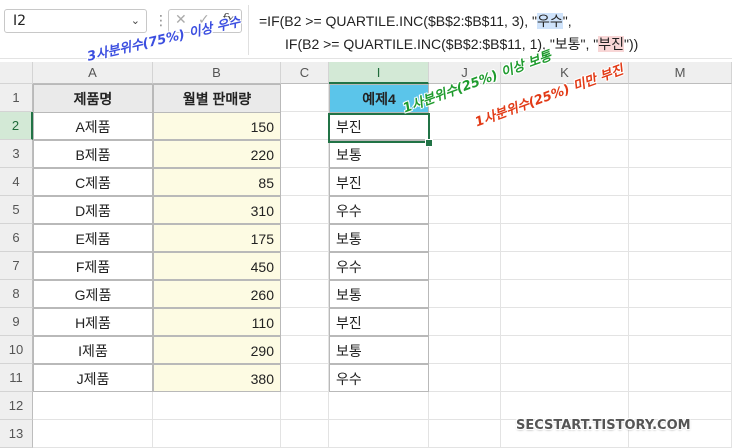 The width and height of the screenshot is (732, 448). What do you see at coordinates (217, 210) in the screenshot?
I see `sales-cell: 310` at bounding box center [217, 210].